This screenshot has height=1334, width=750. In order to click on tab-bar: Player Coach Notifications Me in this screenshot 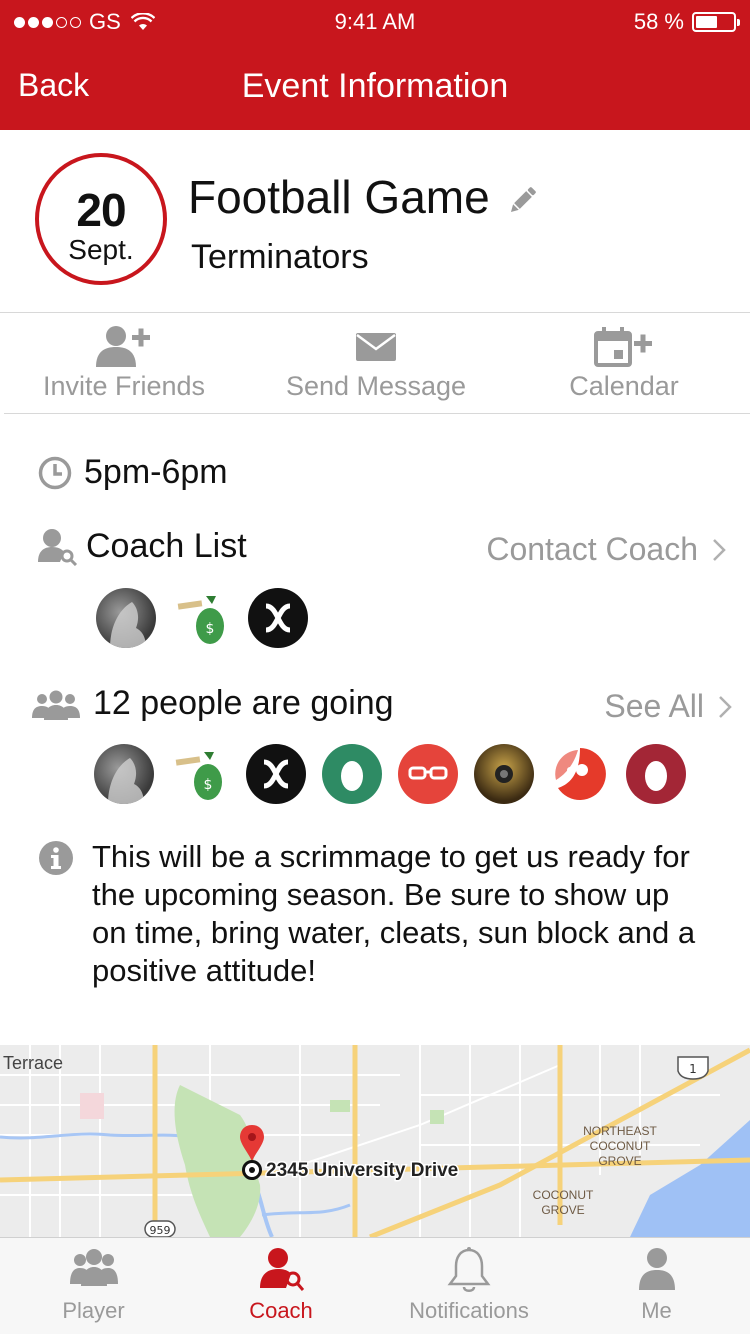, I will do `click(375, 1285)`.